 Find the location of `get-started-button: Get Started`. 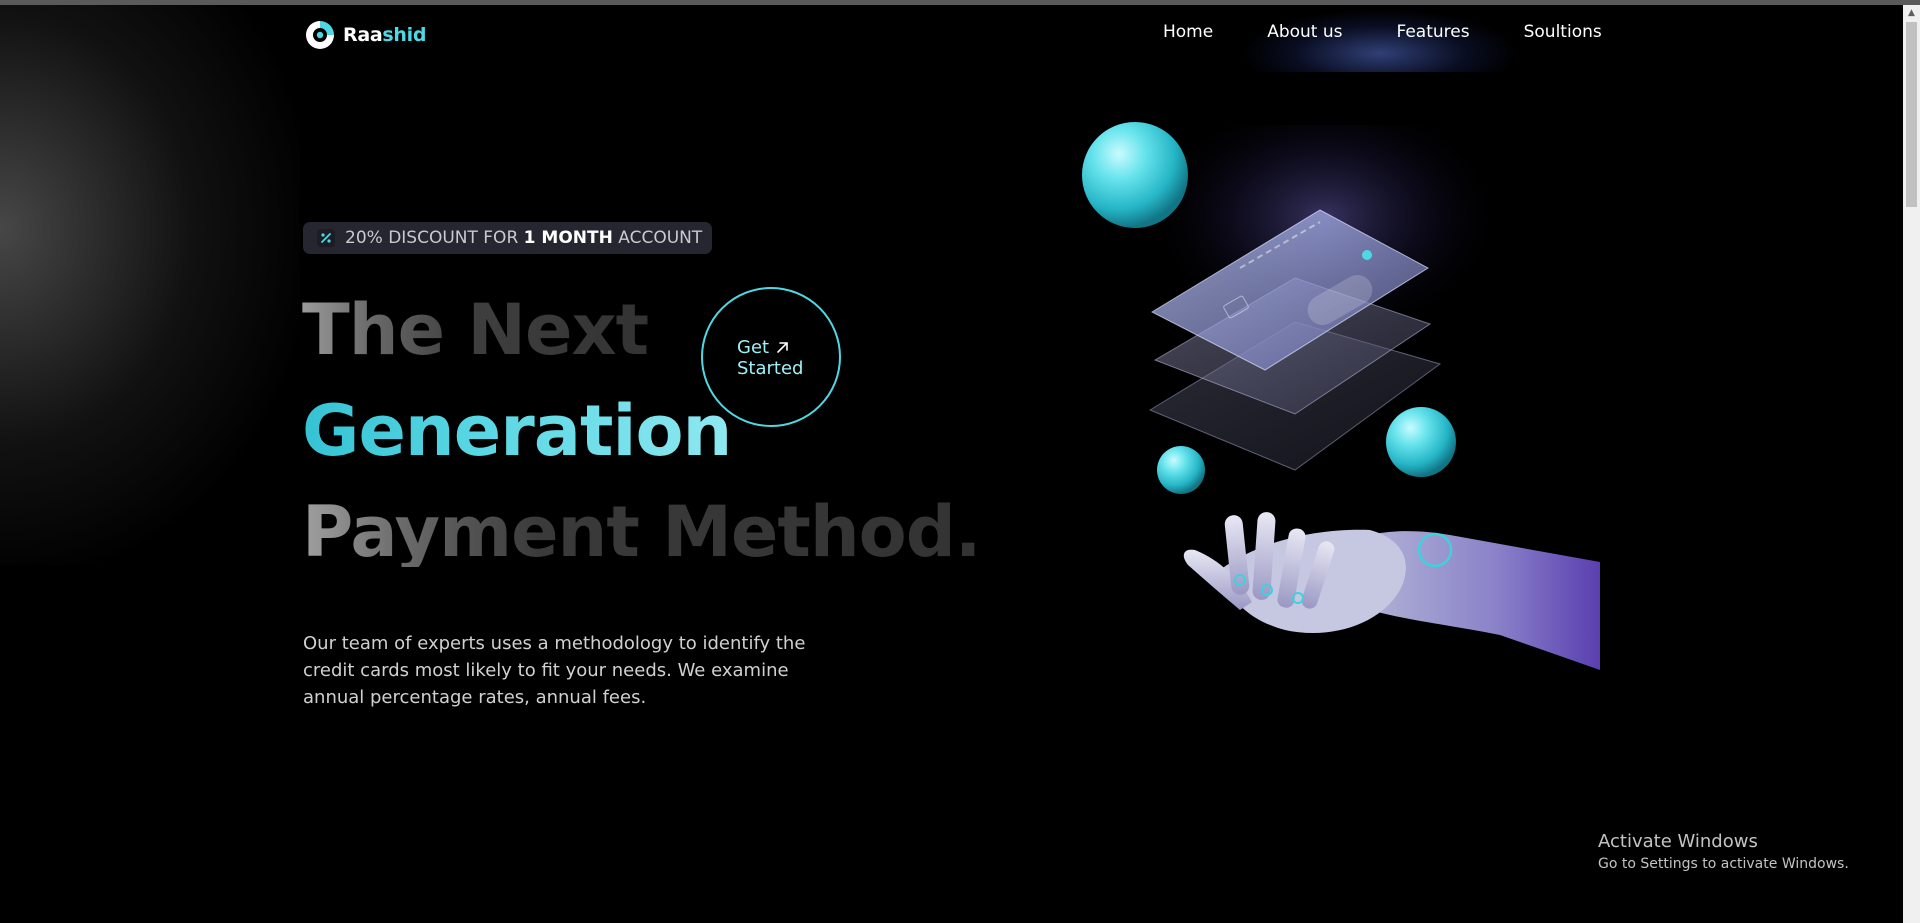

get-started-button: Get Started is located at coordinates (771, 357).